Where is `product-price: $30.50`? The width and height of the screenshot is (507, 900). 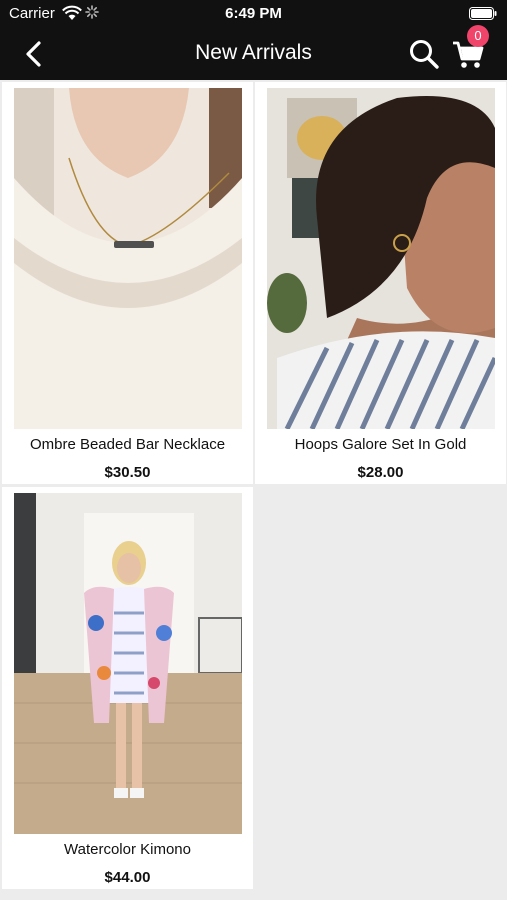
product-price: $30.50 is located at coordinates (127, 472).